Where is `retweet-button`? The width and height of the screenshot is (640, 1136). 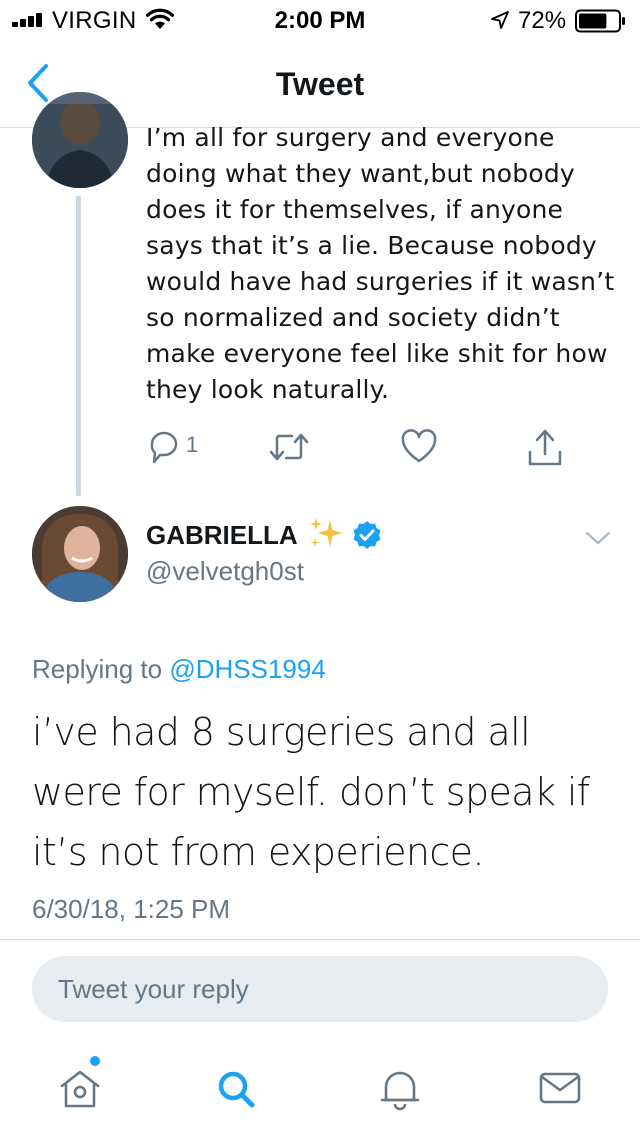 retweet-button is located at coordinates (289, 448).